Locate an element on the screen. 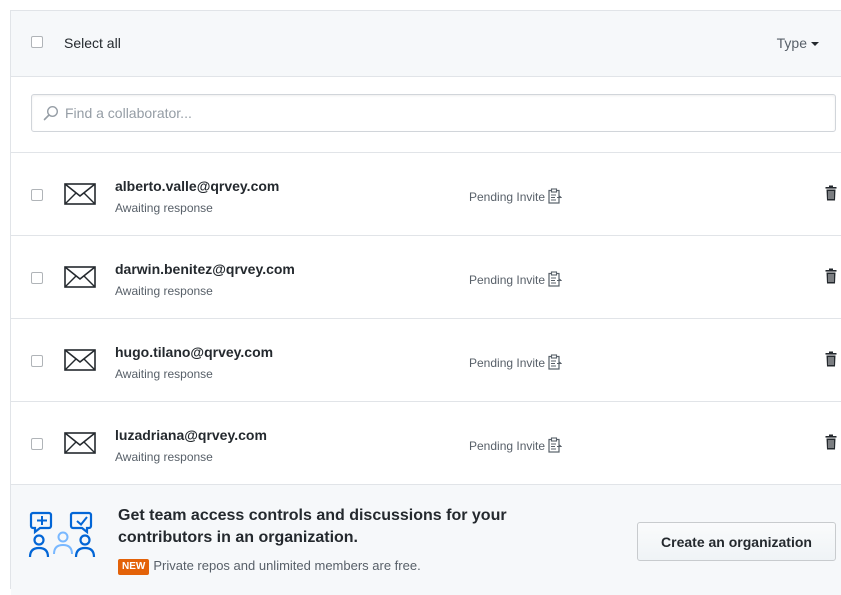  new-badge: NEW is located at coordinates (134, 567).